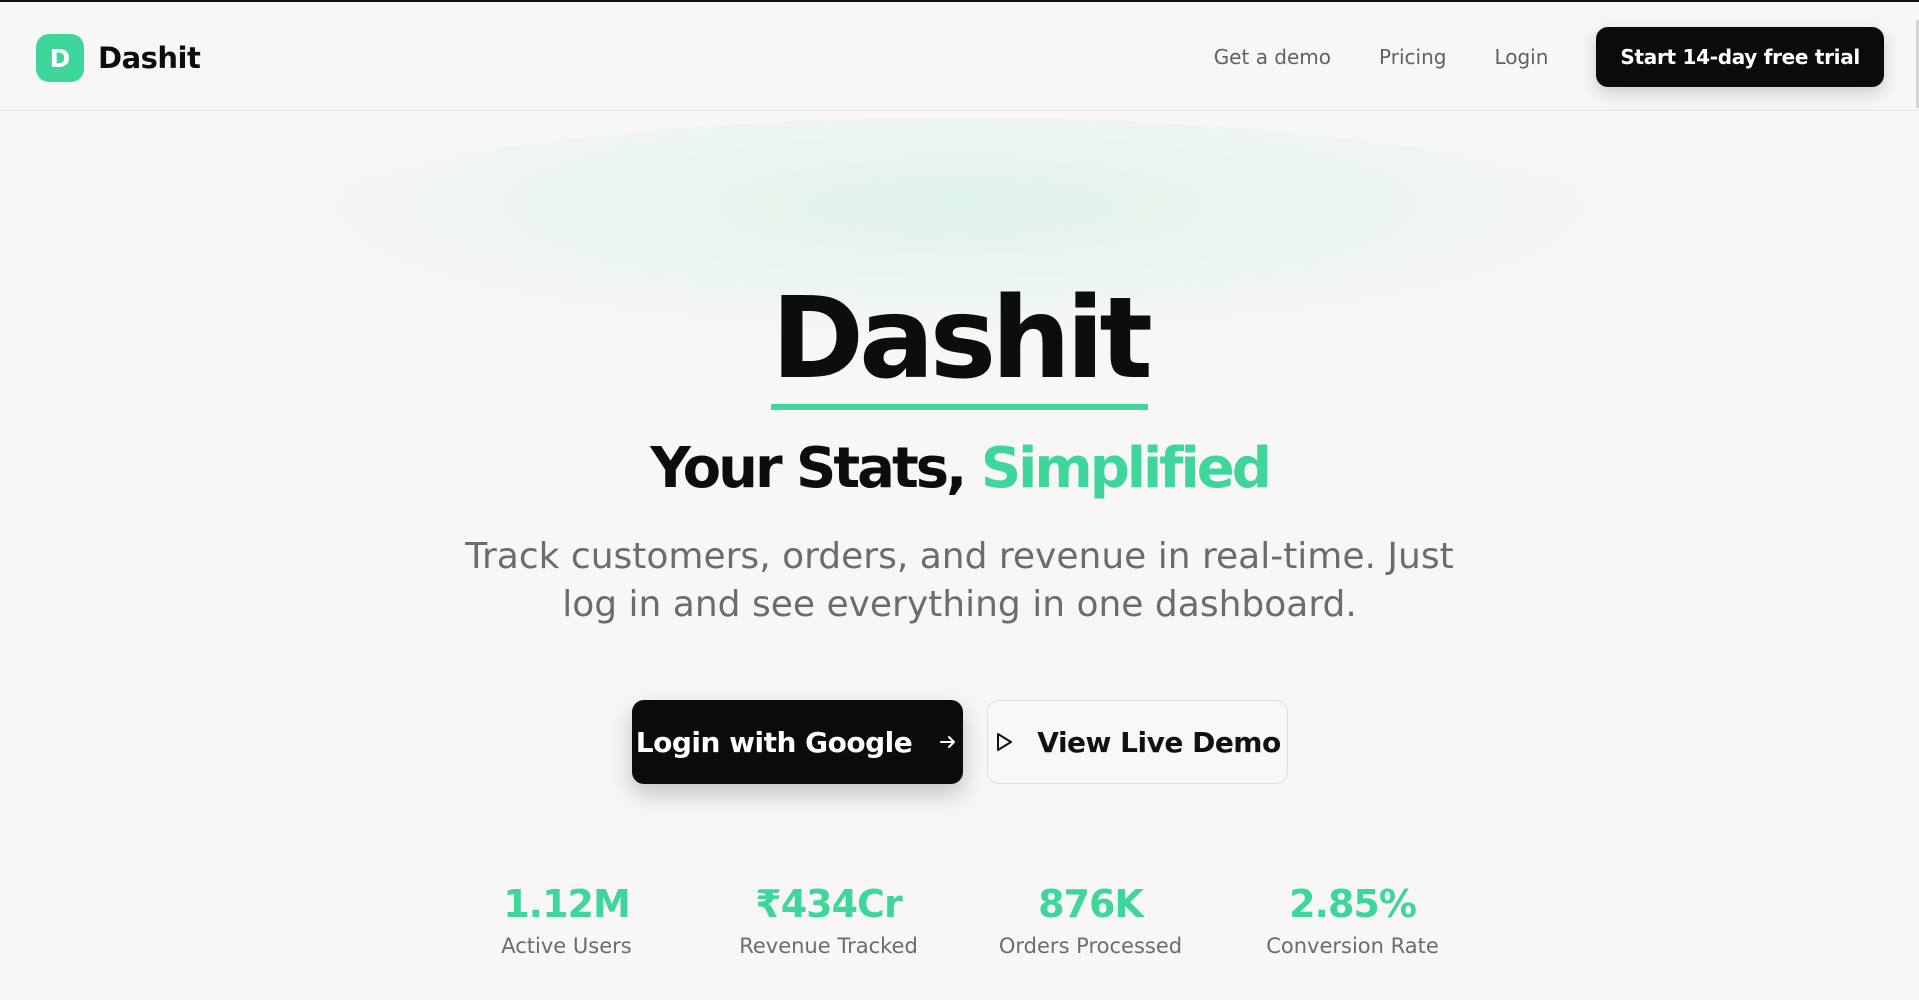 The width and height of the screenshot is (1919, 1000). Describe the element at coordinates (567, 904) in the screenshot. I see `stat-value: 1.12M` at that location.